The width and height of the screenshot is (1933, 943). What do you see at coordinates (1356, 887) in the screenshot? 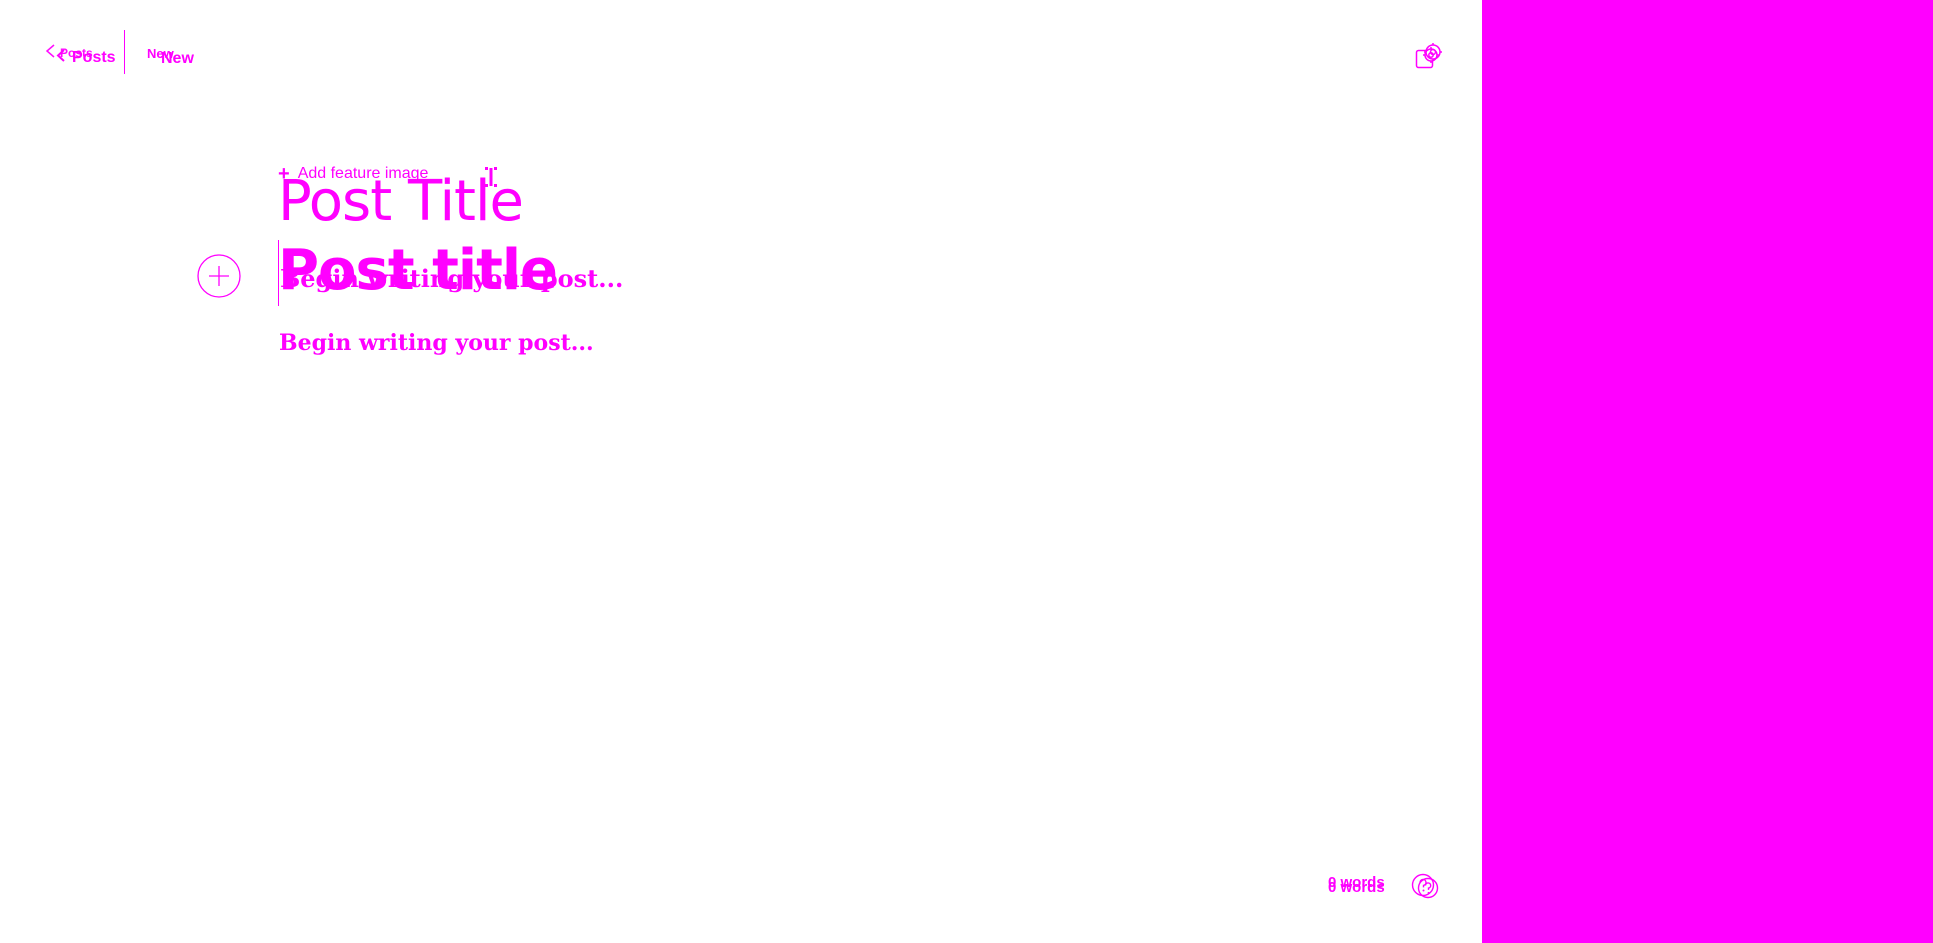
I see `word-count-overlay: 0 words` at bounding box center [1356, 887].